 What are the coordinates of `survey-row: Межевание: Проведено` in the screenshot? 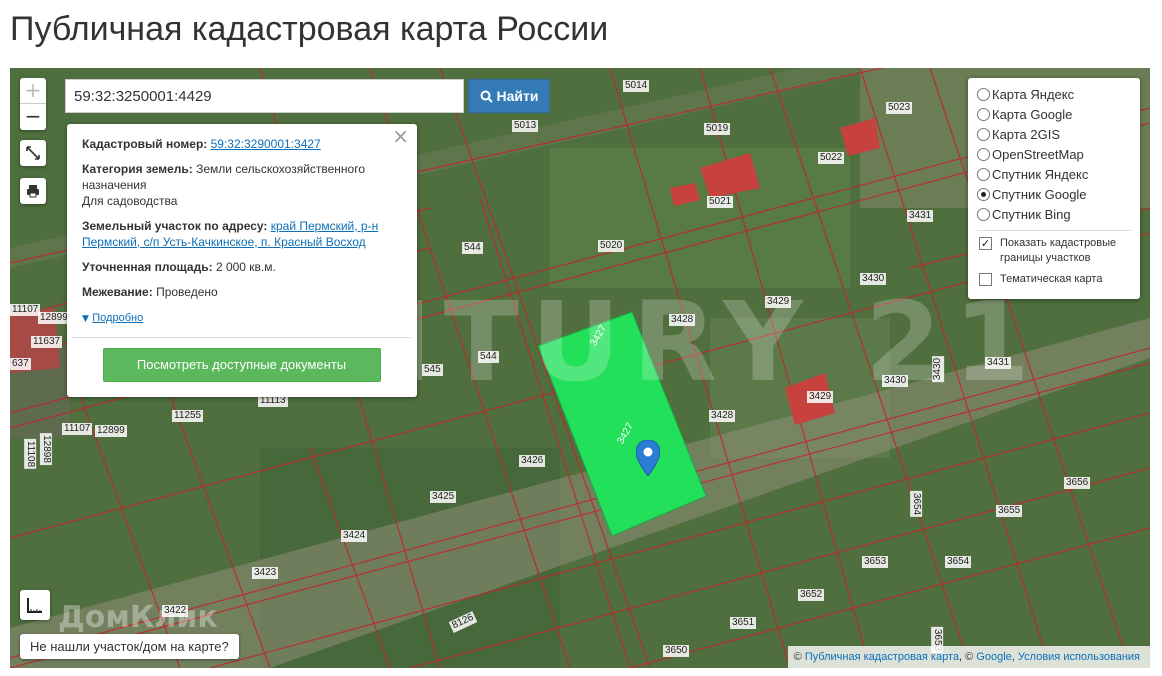 It's located at (241, 292).